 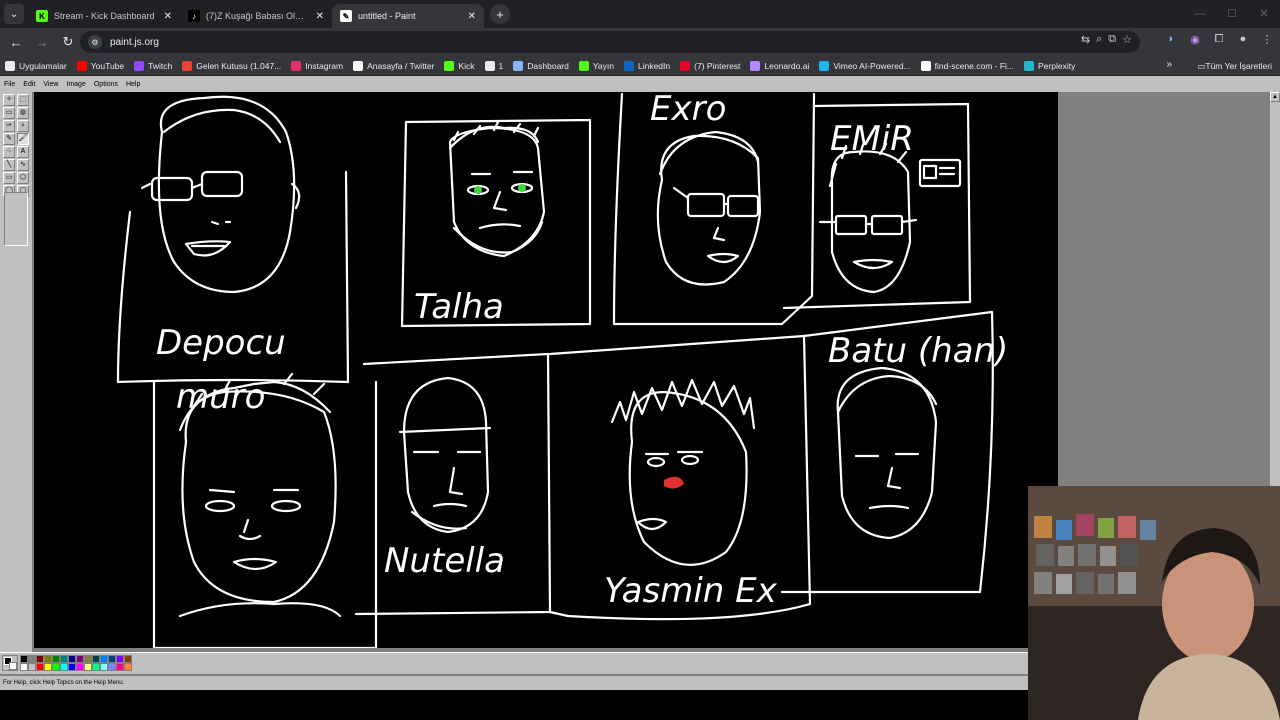 What do you see at coordinates (9, 84) in the screenshot?
I see `menu-file: File` at bounding box center [9, 84].